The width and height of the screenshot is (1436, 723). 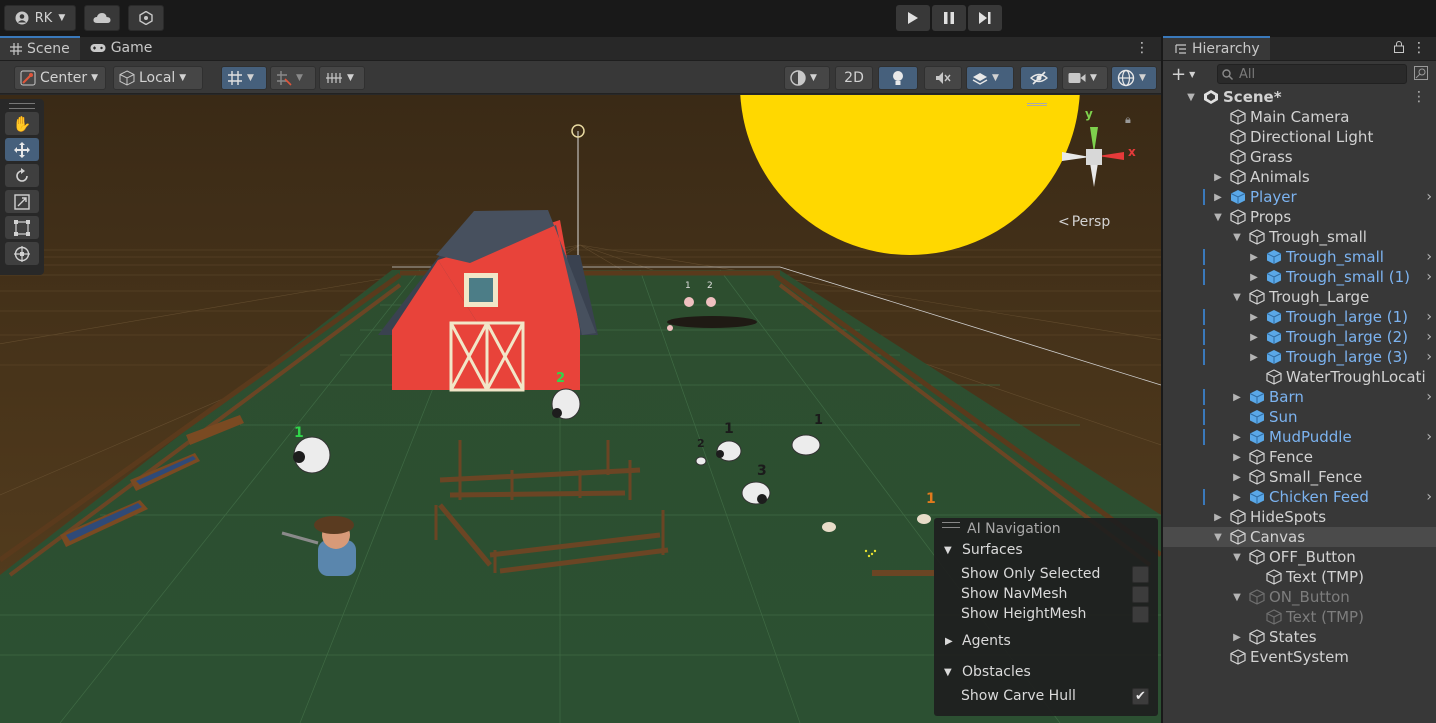 What do you see at coordinates (146, 18) in the screenshot?
I see `collab-button` at bounding box center [146, 18].